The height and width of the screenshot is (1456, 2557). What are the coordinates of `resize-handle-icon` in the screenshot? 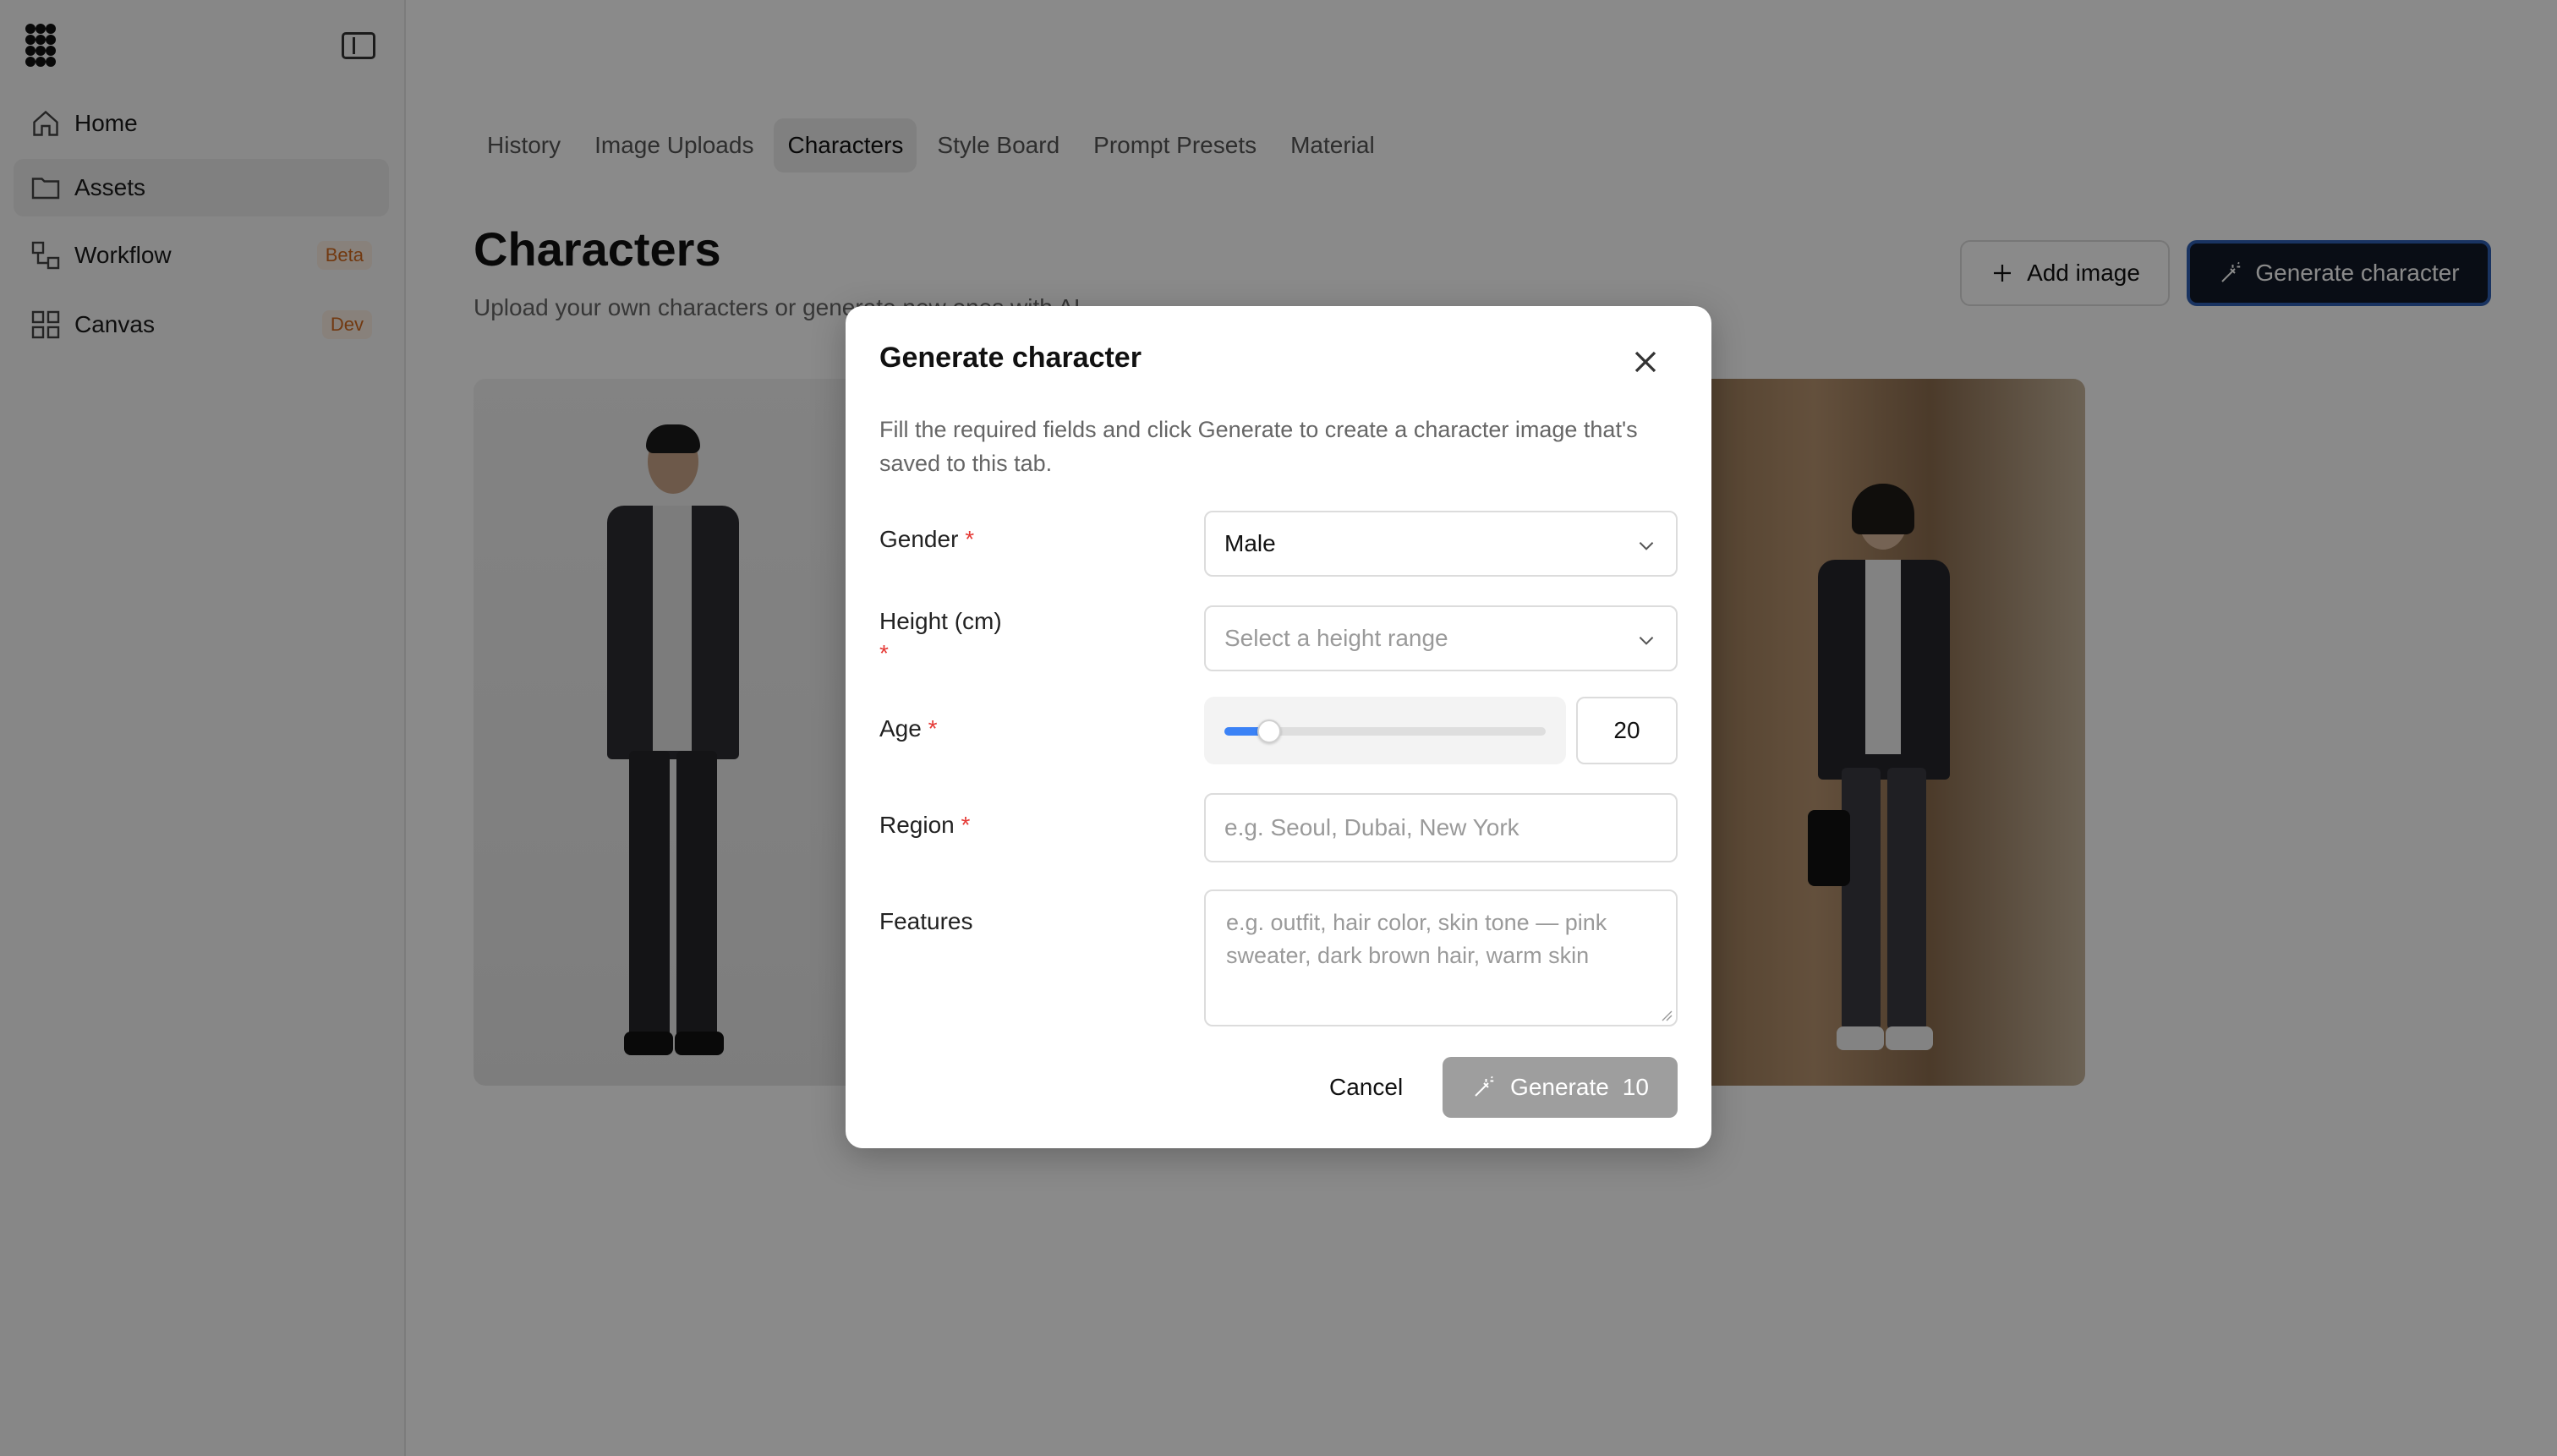 It's located at (1666, 1015).